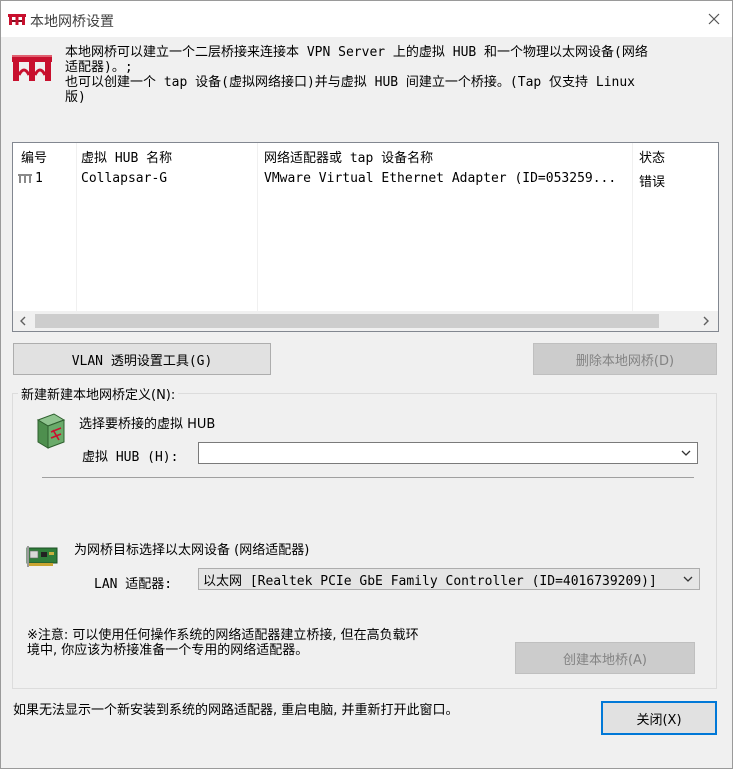 The width and height of the screenshot is (733, 769). I want to click on scroll-right-icon, so click(706, 321).